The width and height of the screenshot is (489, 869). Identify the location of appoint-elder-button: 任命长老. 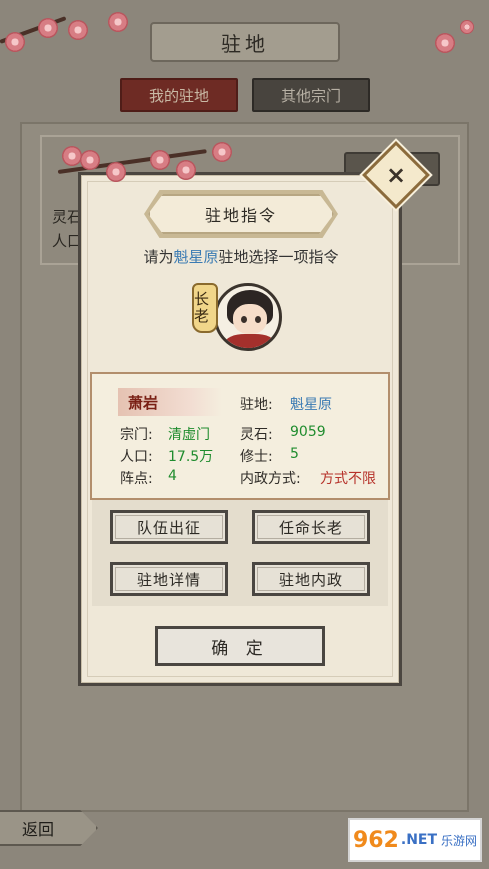
(311, 527).